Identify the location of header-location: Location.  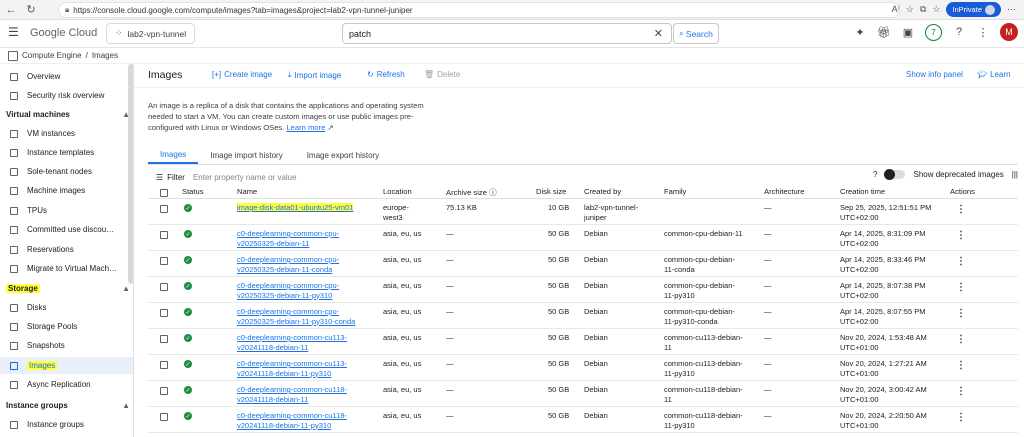
(397, 191).